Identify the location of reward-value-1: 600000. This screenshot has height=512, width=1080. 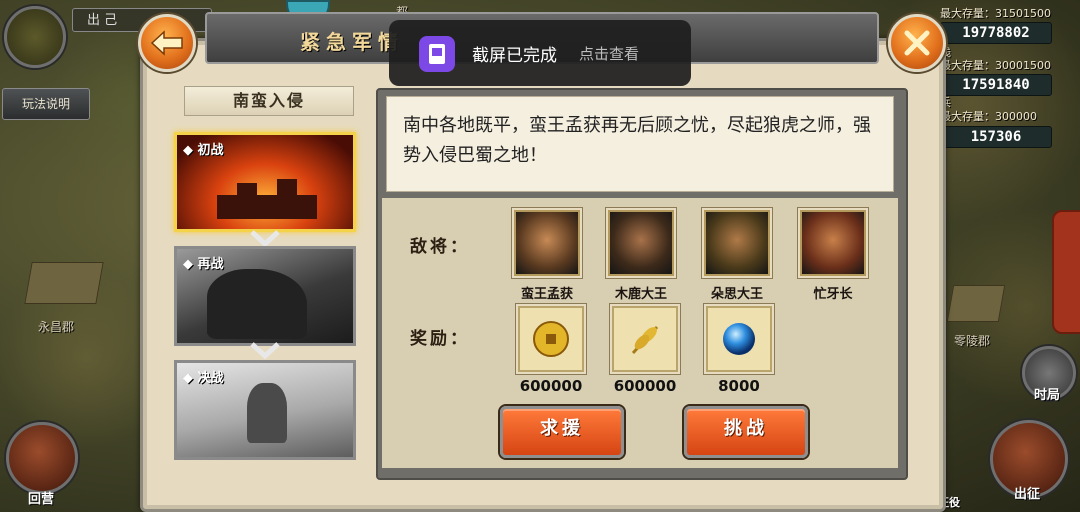
(551, 386).